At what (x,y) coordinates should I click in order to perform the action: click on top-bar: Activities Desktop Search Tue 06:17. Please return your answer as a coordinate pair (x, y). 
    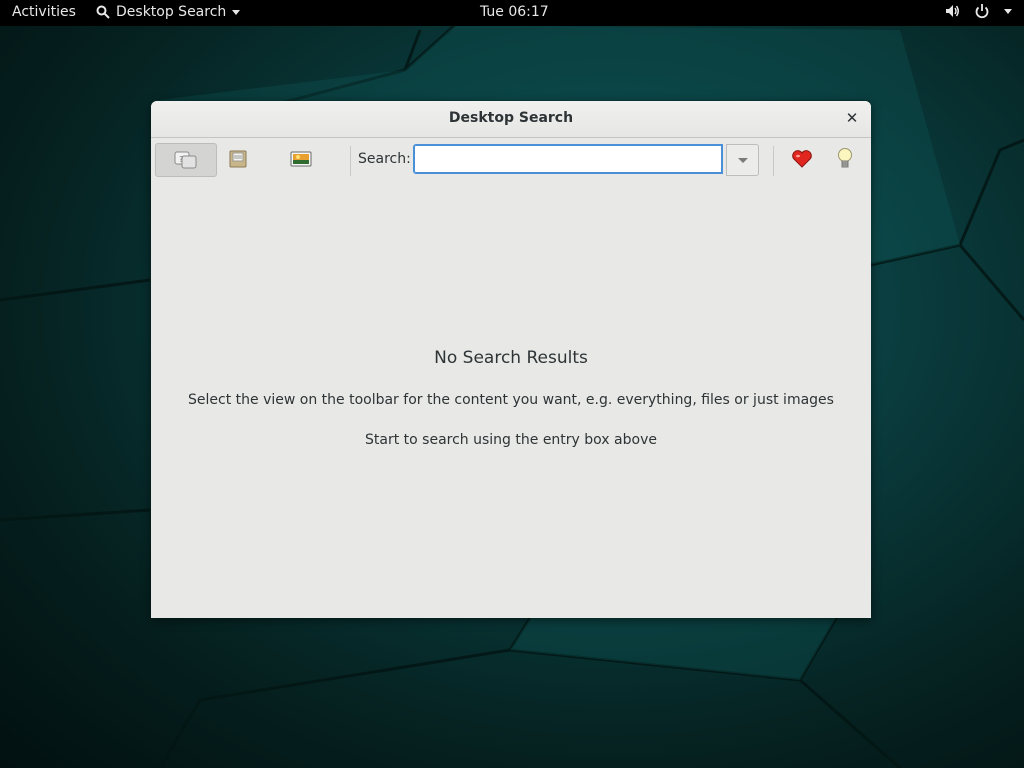
    Looking at the image, I should click on (512, 13).